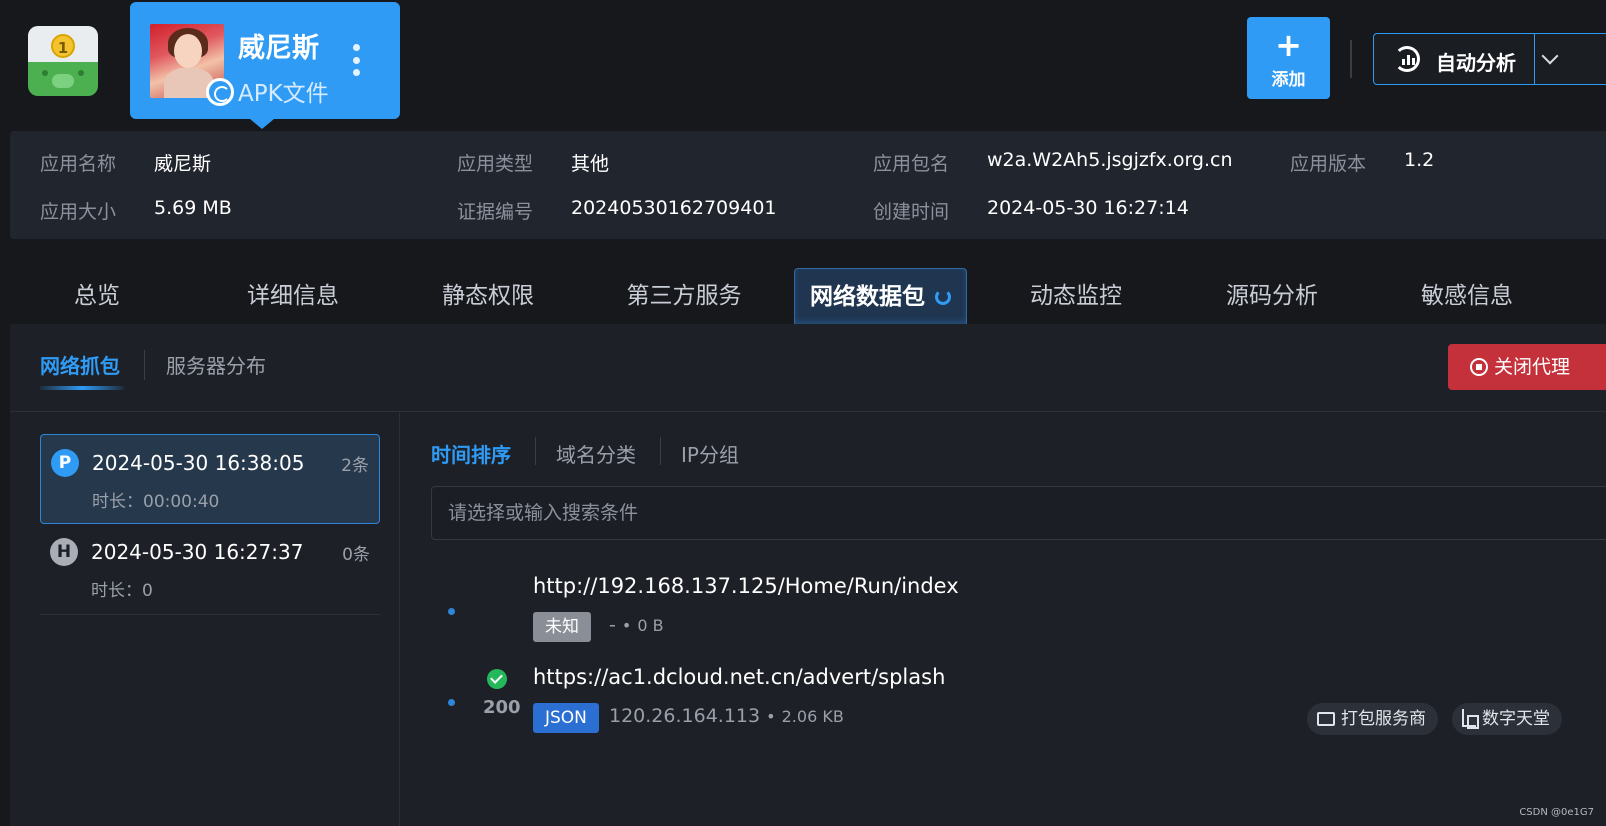 The width and height of the screenshot is (1606, 826). What do you see at coordinates (82, 388) in the screenshot?
I see `active-tab-indicator` at bounding box center [82, 388].